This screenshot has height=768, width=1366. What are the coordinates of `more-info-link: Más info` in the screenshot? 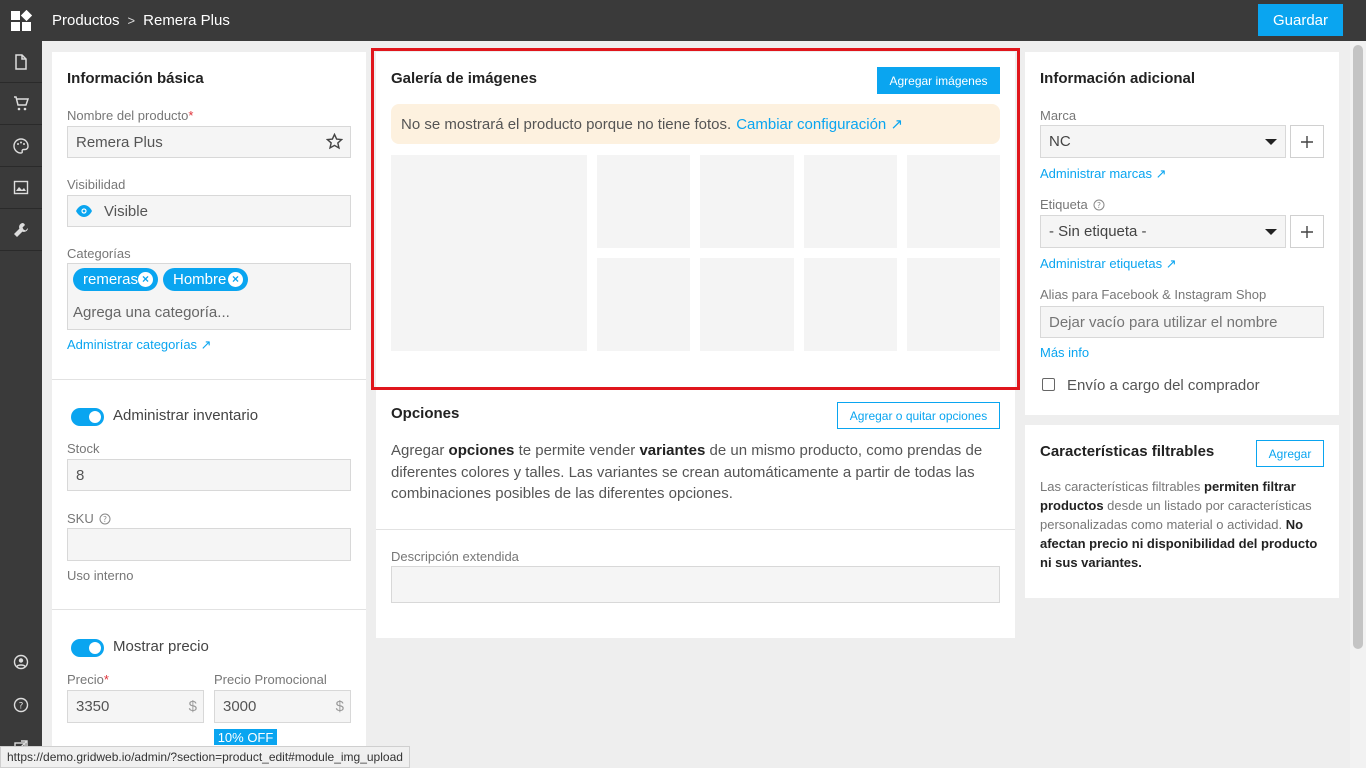 It's located at (1064, 352).